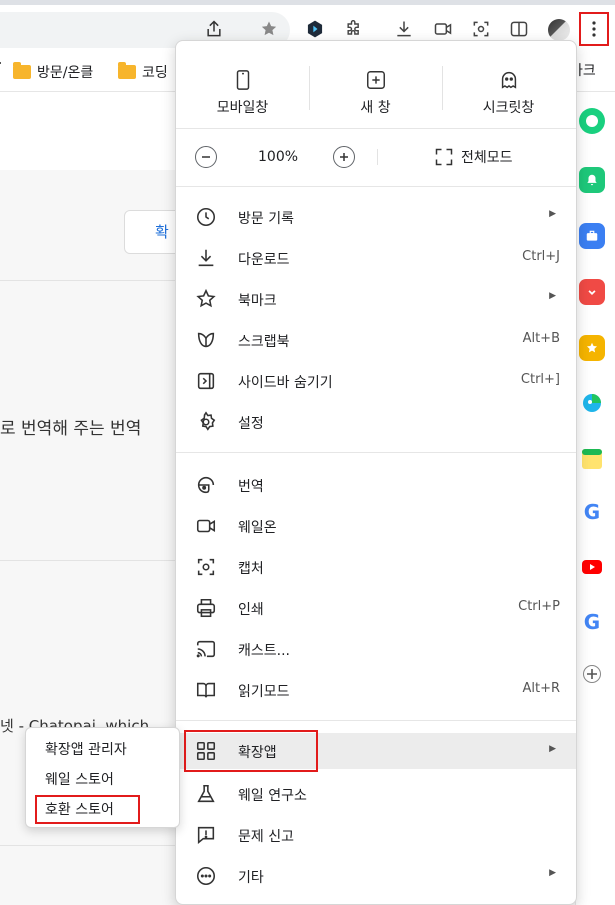 The width and height of the screenshot is (615, 905). I want to click on menu-item-label: 읽기모드, so click(264, 692).